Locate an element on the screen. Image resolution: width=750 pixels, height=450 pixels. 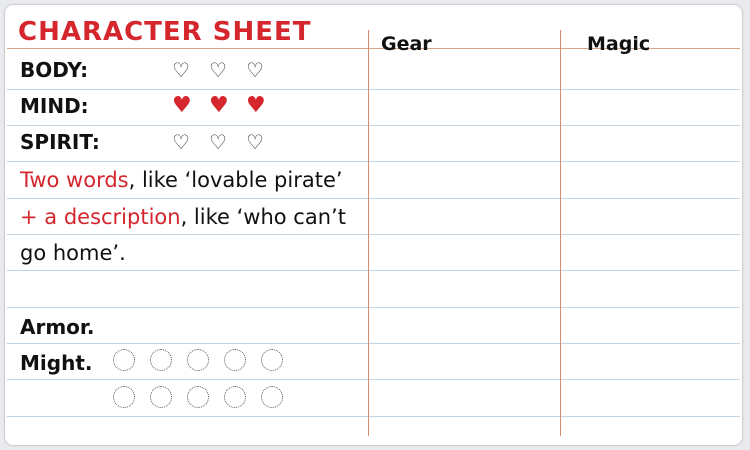
stat-label-body: BODY: is located at coordinates (54, 70).